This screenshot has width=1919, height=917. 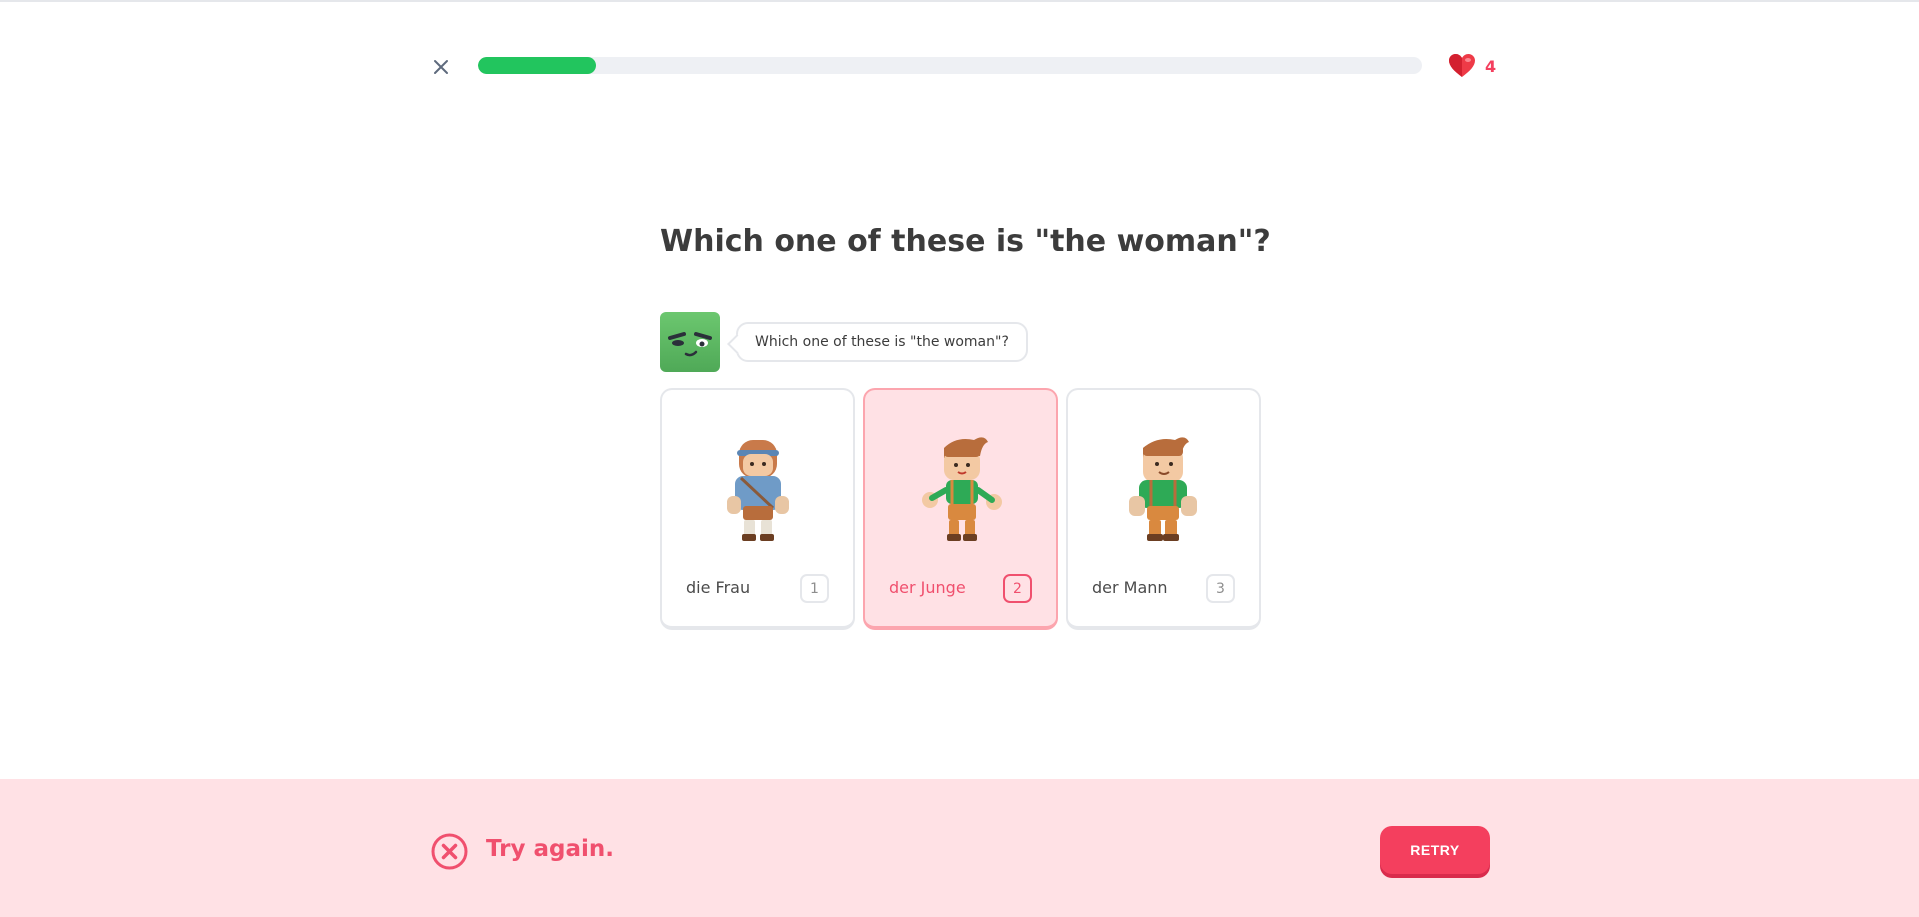 I want to click on woman-character-icon, so click(x=757, y=490).